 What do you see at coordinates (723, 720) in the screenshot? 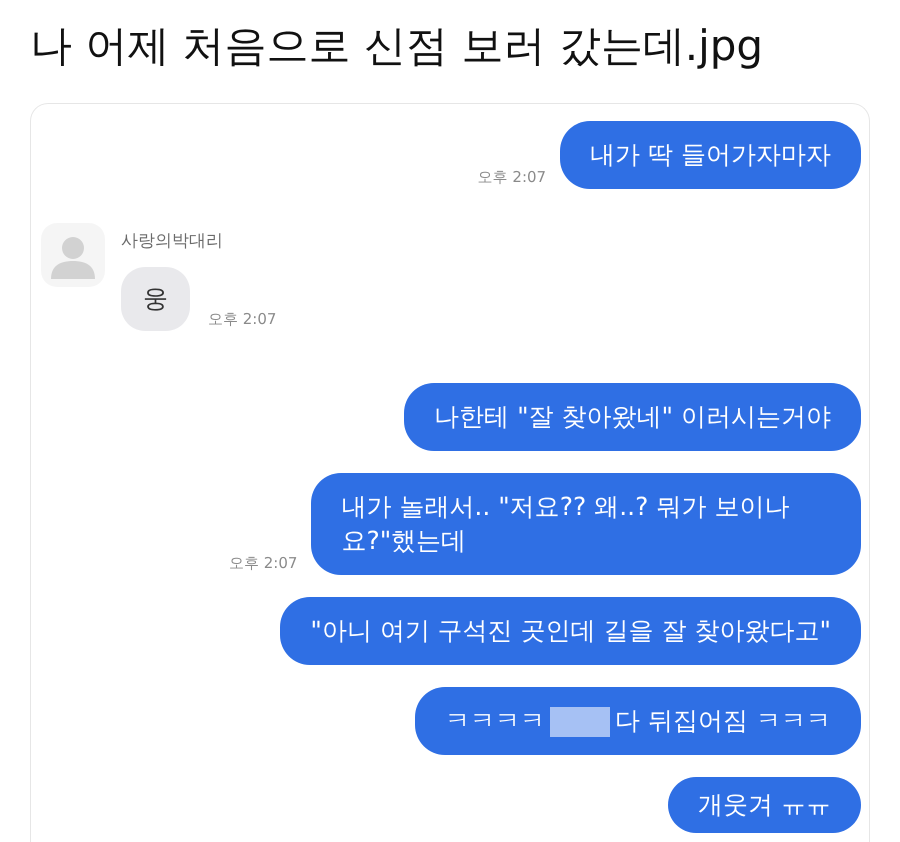
I see `message-text: 다 뒤집어짐 ㅋㅋㅋ` at bounding box center [723, 720].